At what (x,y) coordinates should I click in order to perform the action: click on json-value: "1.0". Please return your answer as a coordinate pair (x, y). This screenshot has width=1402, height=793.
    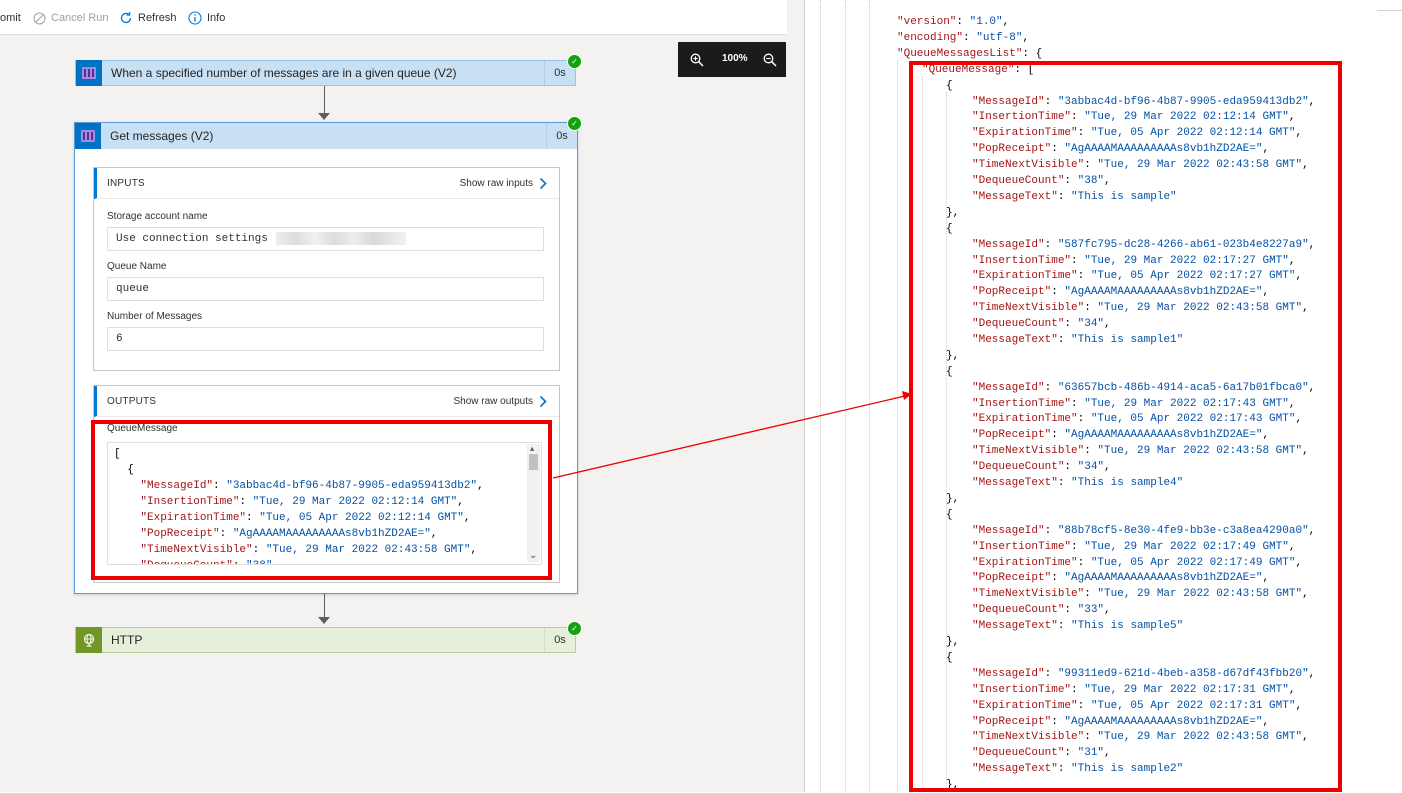
    Looking at the image, I should click on (986, 22).